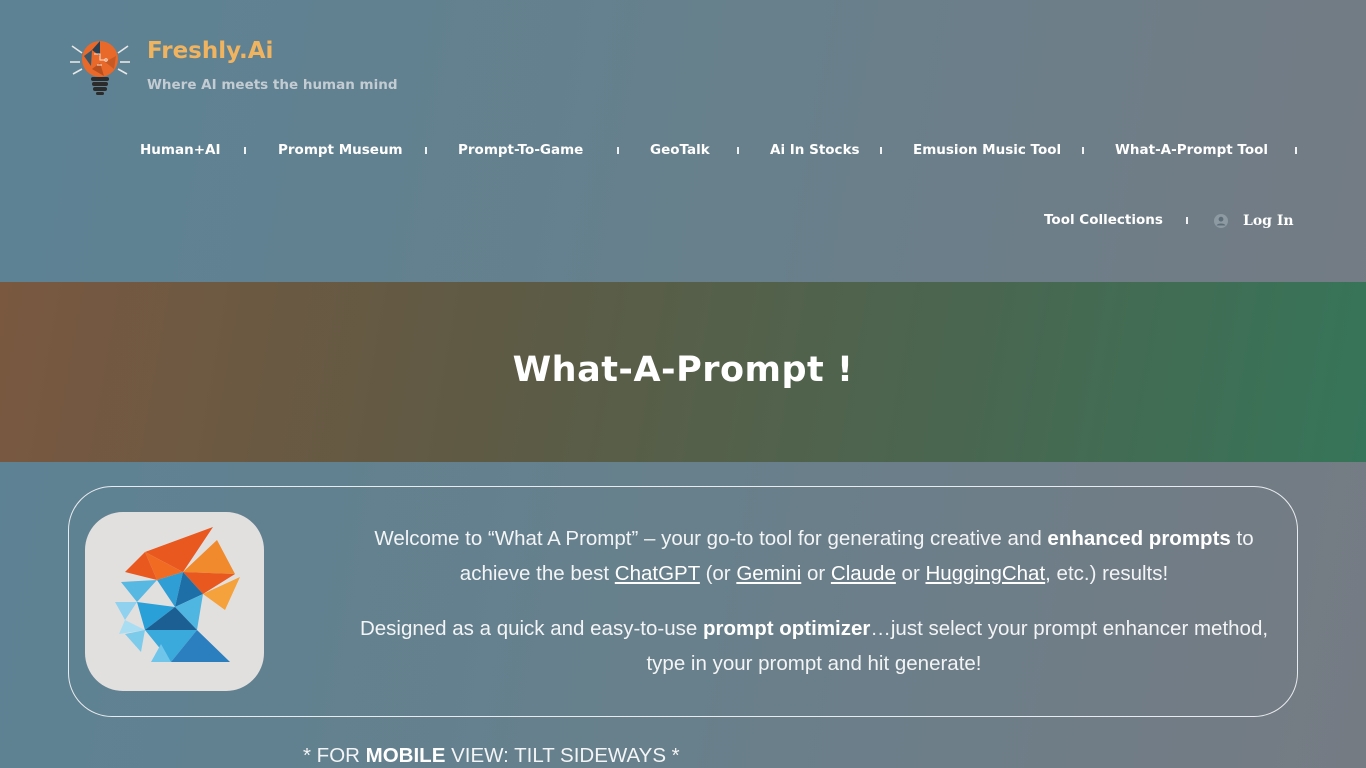 Image resolution: width=1366 pixels, height=768 pixels. Describe the element at coordinates (334, 755) in the screenshot. I see `note-segment: * FOR` at that location.